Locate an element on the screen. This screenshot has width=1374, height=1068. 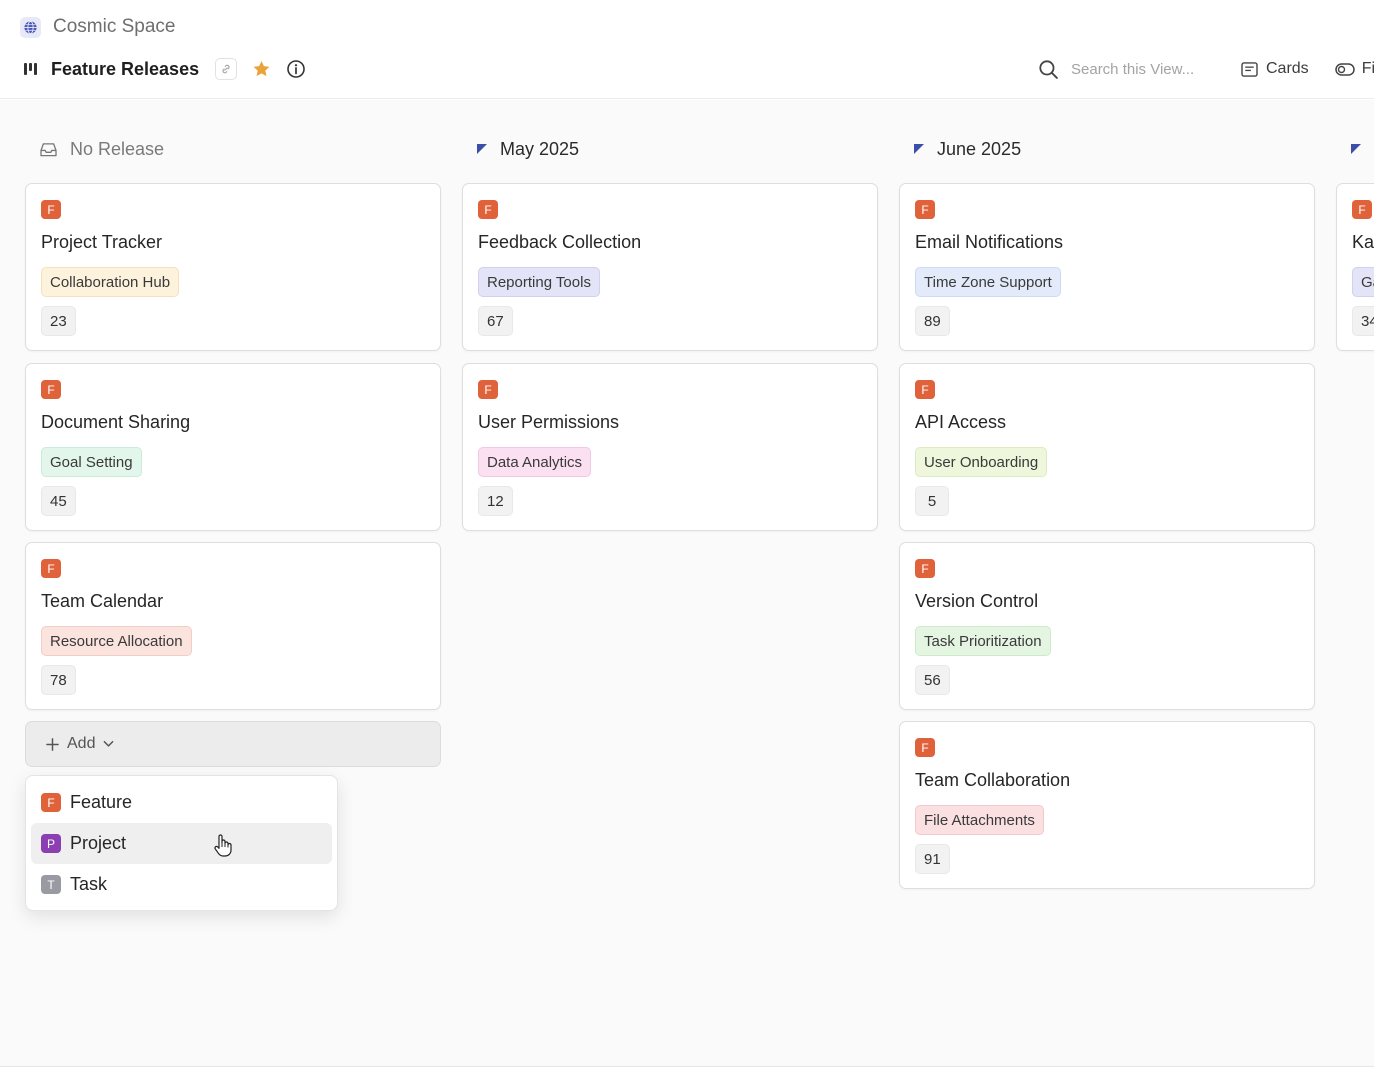
fields-toggle-button: Fi is located at coordinates (1354, 69).